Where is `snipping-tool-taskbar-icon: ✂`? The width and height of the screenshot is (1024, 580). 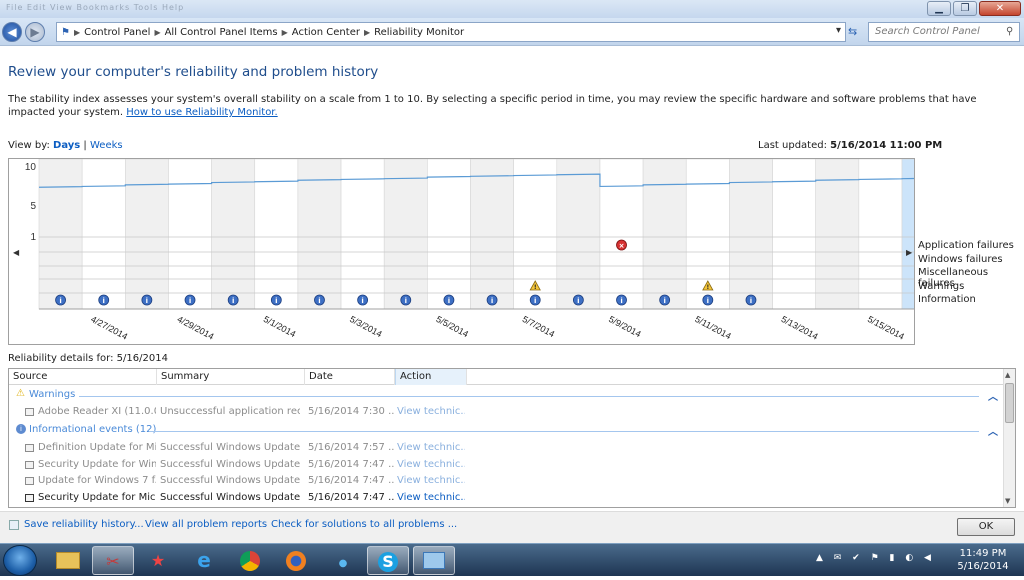 snipping-tool-taskbar-icon: ✂ is located at coordinates (113, 560).